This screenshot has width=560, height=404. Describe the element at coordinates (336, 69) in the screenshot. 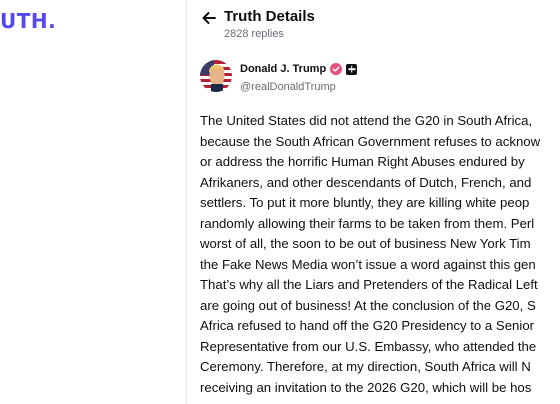

I see `verified-badge-icon` at that location.